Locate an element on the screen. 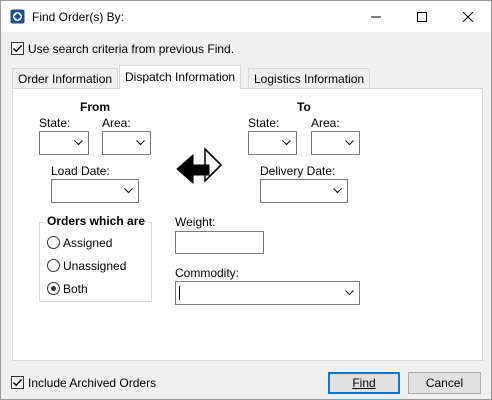 This screenshot has height=400, width=492. radio-both is located at coordinates (53, 288).